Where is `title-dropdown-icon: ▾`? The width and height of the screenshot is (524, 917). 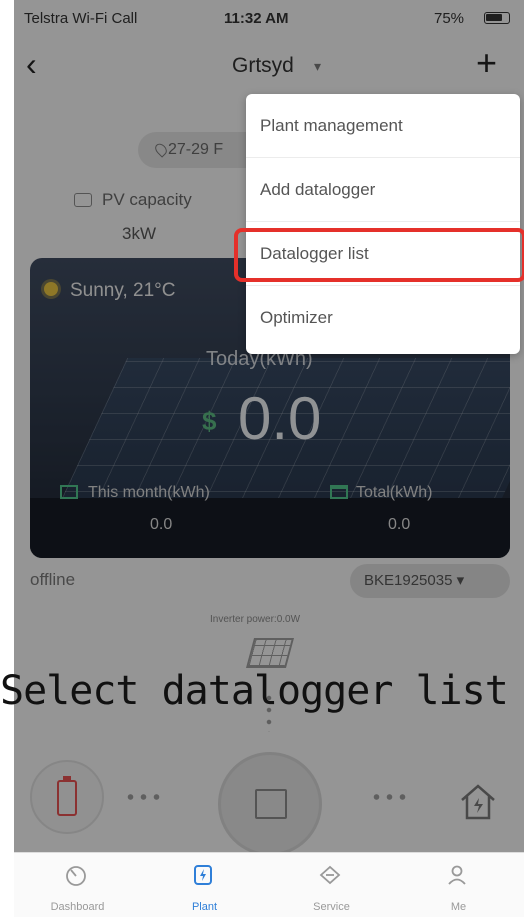
title-dropdown-icon: ▾ is located at coordinates (317, 66).